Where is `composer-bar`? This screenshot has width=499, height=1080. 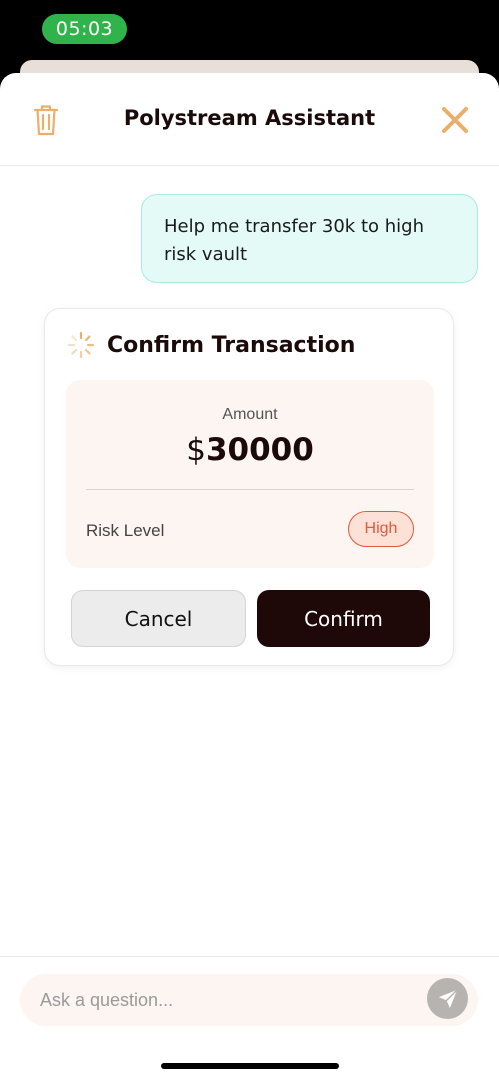
composer-bar is located at coordinates (249, 1000).